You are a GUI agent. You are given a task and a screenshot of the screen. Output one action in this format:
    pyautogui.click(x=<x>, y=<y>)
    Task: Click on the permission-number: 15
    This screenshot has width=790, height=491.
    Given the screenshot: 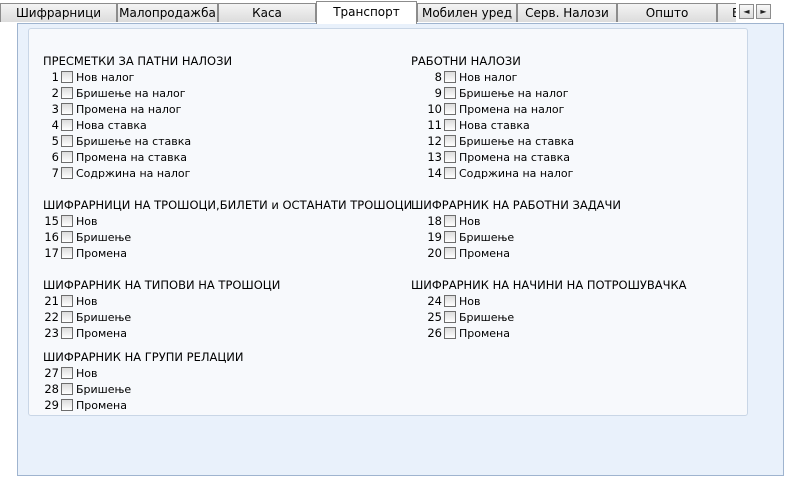 What is the action you would take?
    pyautogui.click(x=51, y=221)
    